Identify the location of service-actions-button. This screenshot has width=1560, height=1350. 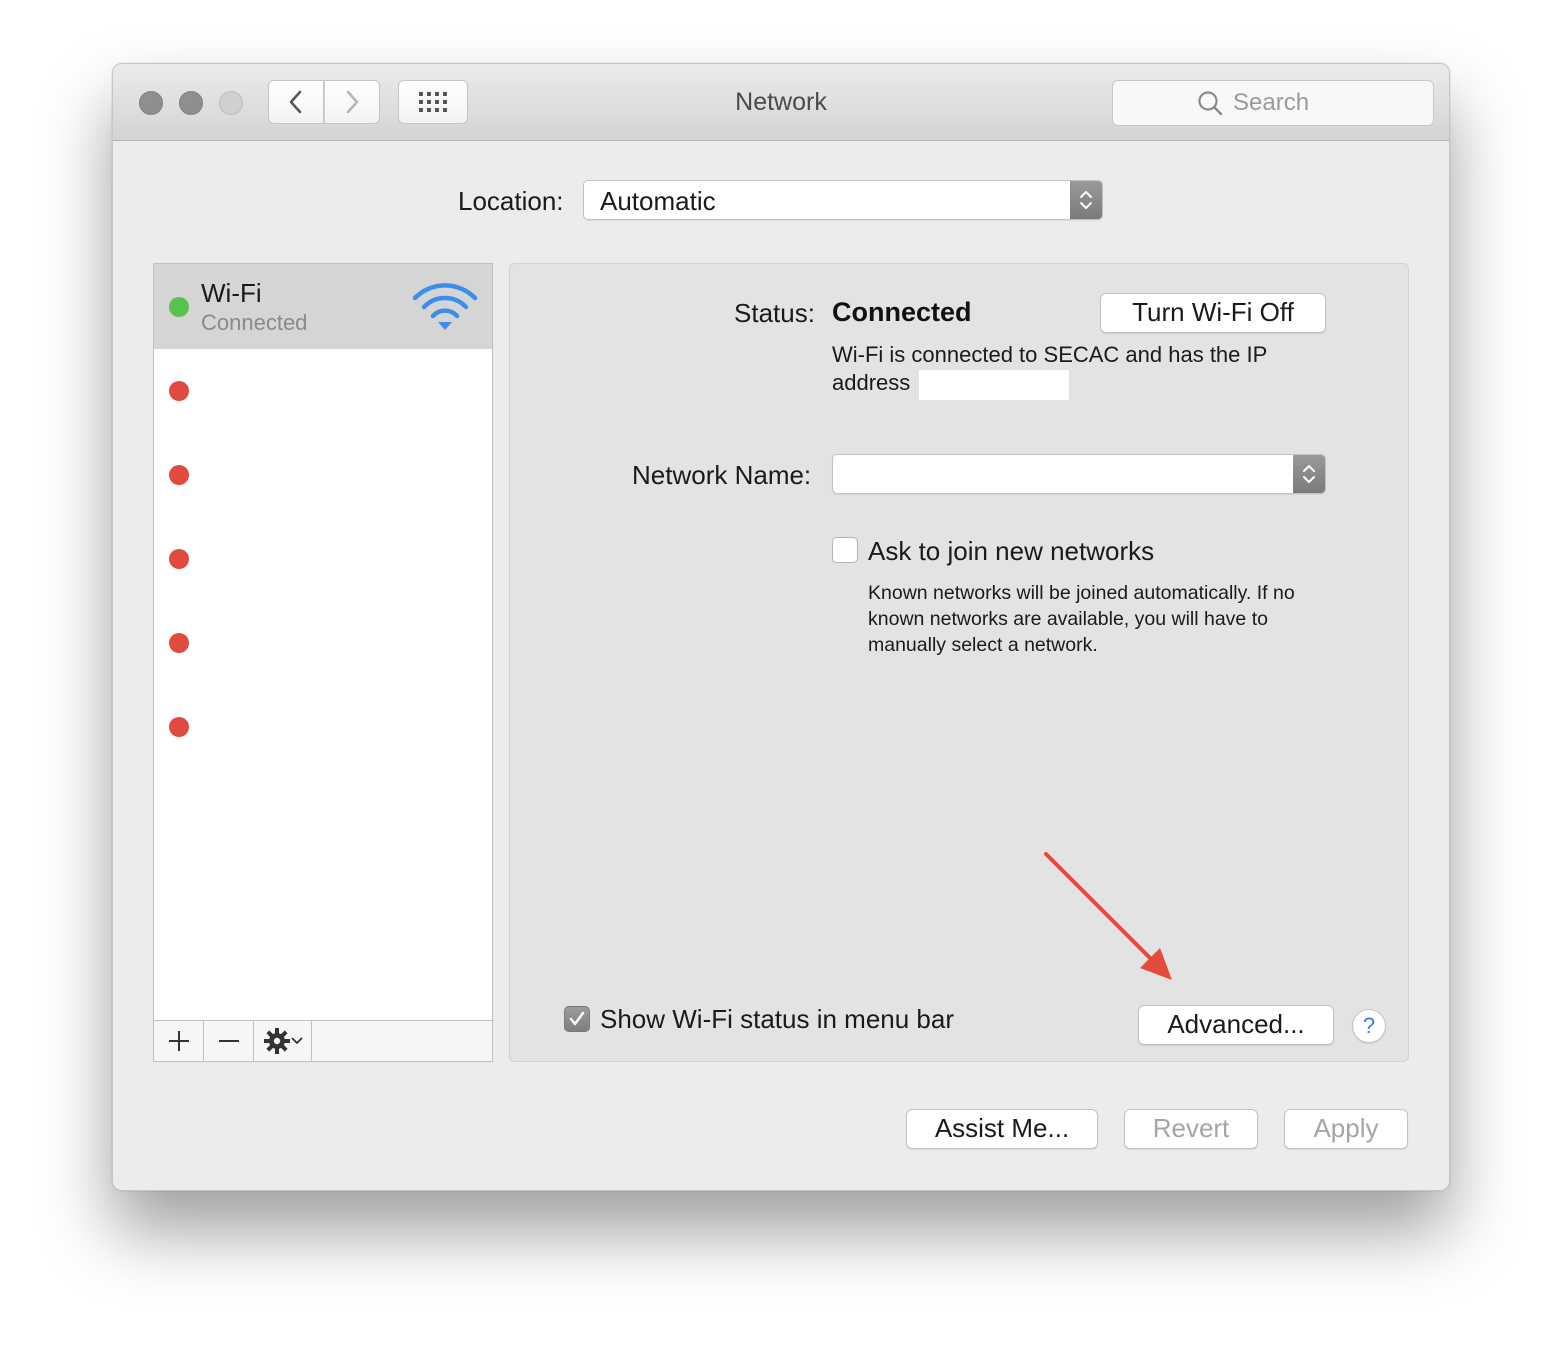
(283, 1041).